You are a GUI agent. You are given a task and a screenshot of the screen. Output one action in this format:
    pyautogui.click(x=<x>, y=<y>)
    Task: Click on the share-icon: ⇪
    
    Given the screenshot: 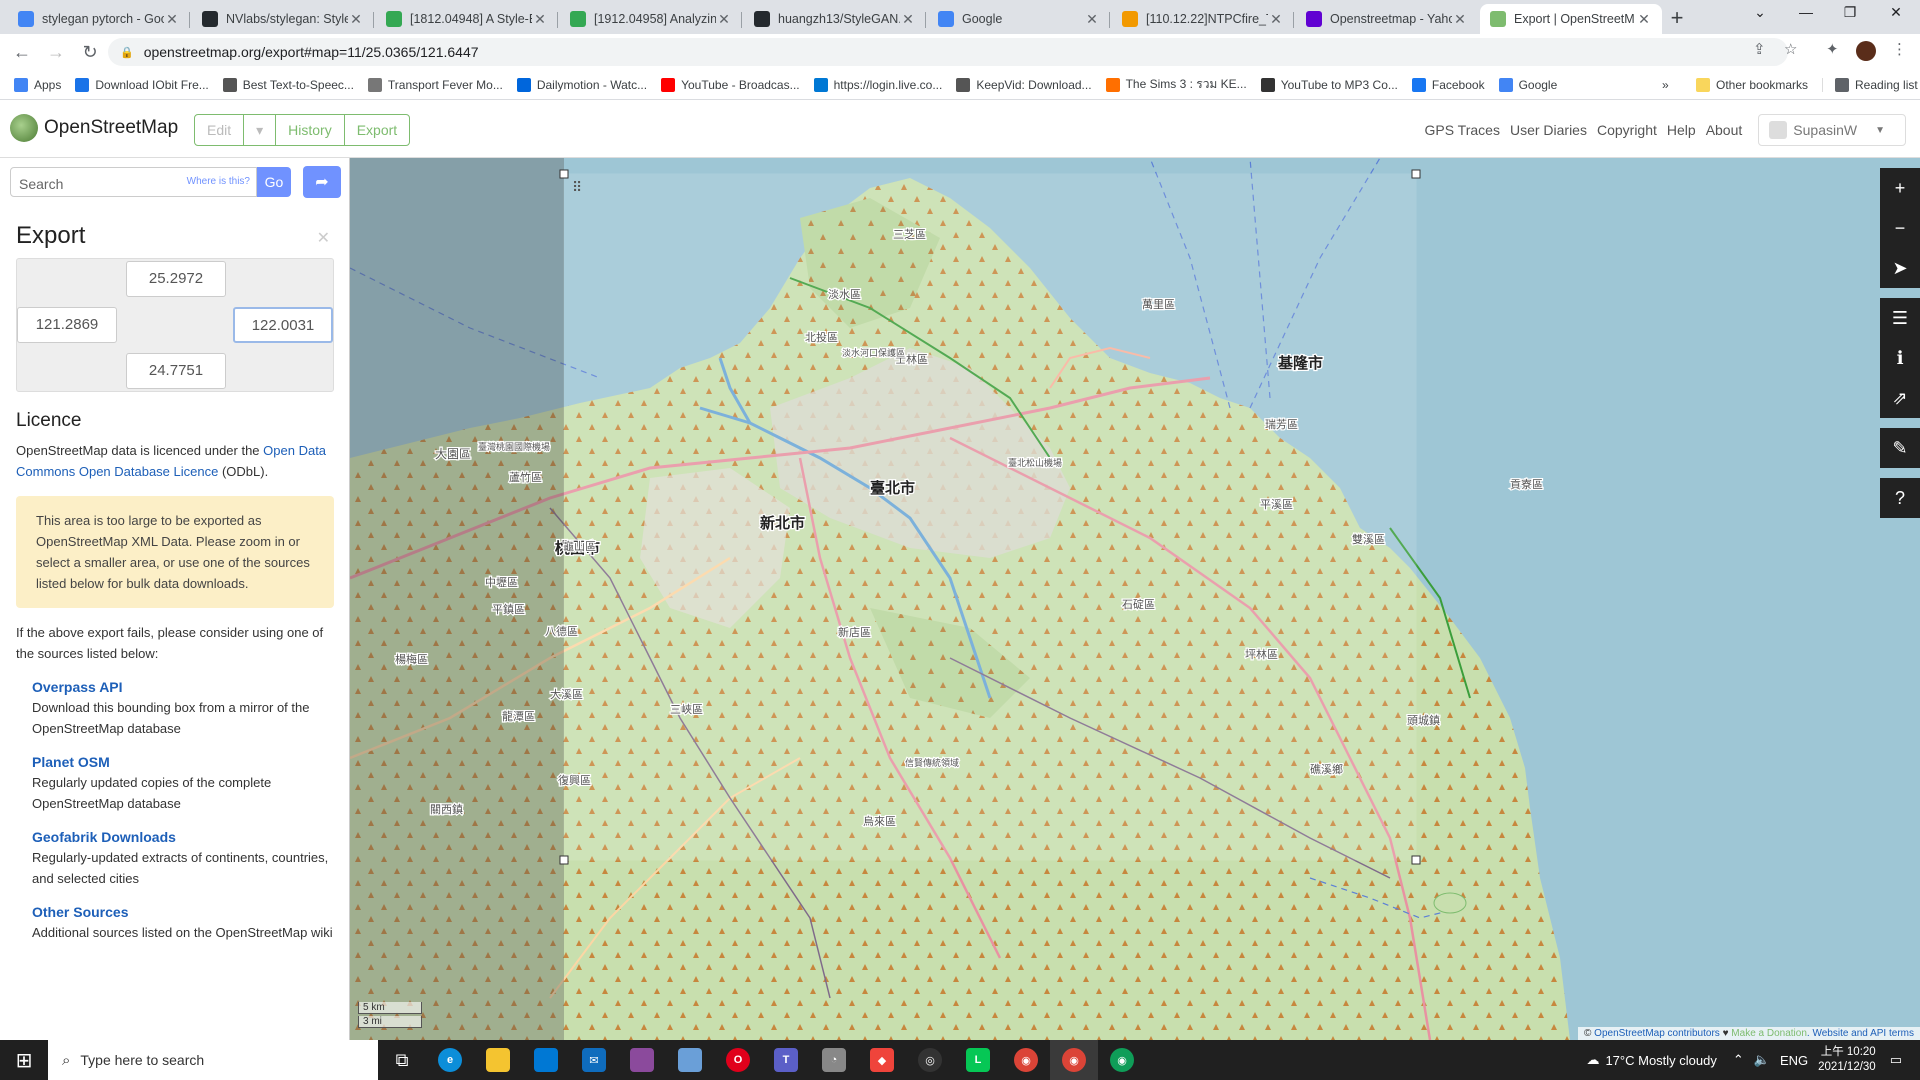 What is the action you would take?
    pyautogui.click(x=1759, y=49)
    